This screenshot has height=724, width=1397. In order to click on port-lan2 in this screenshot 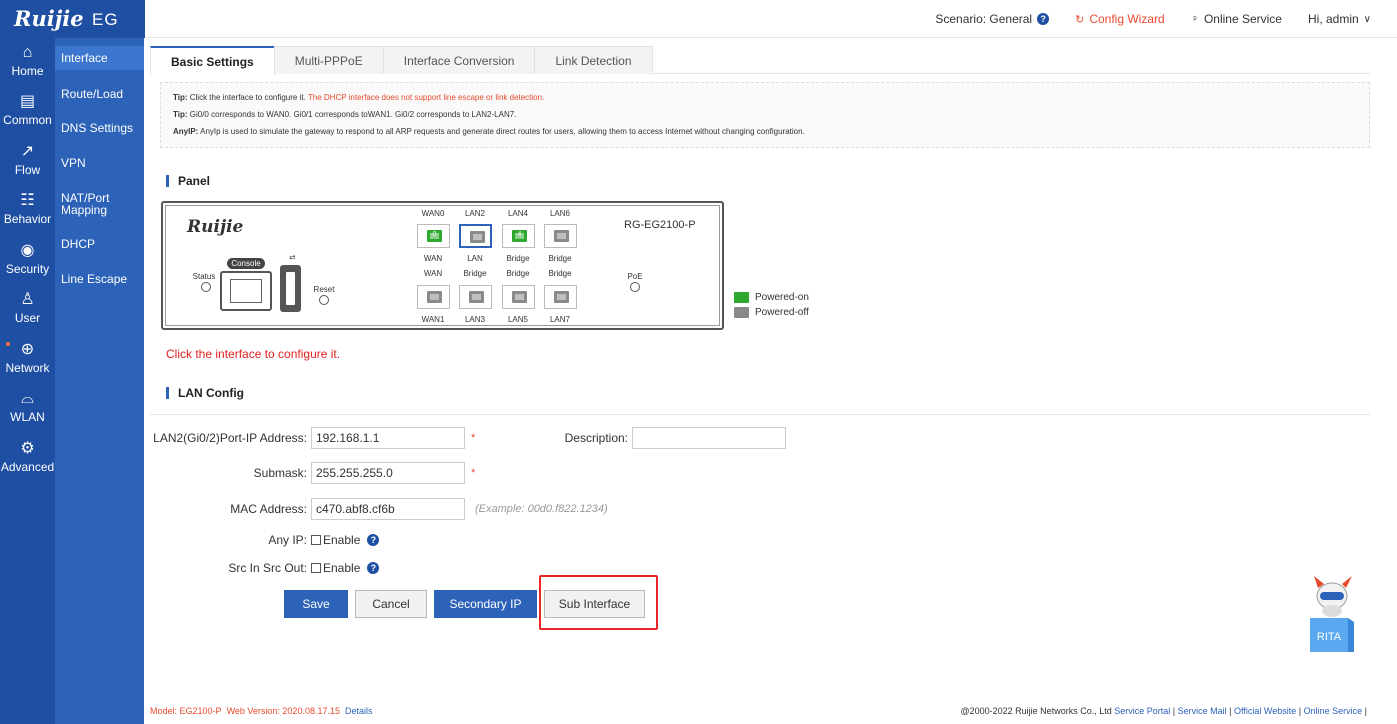, I will do `click(475, 236)`.